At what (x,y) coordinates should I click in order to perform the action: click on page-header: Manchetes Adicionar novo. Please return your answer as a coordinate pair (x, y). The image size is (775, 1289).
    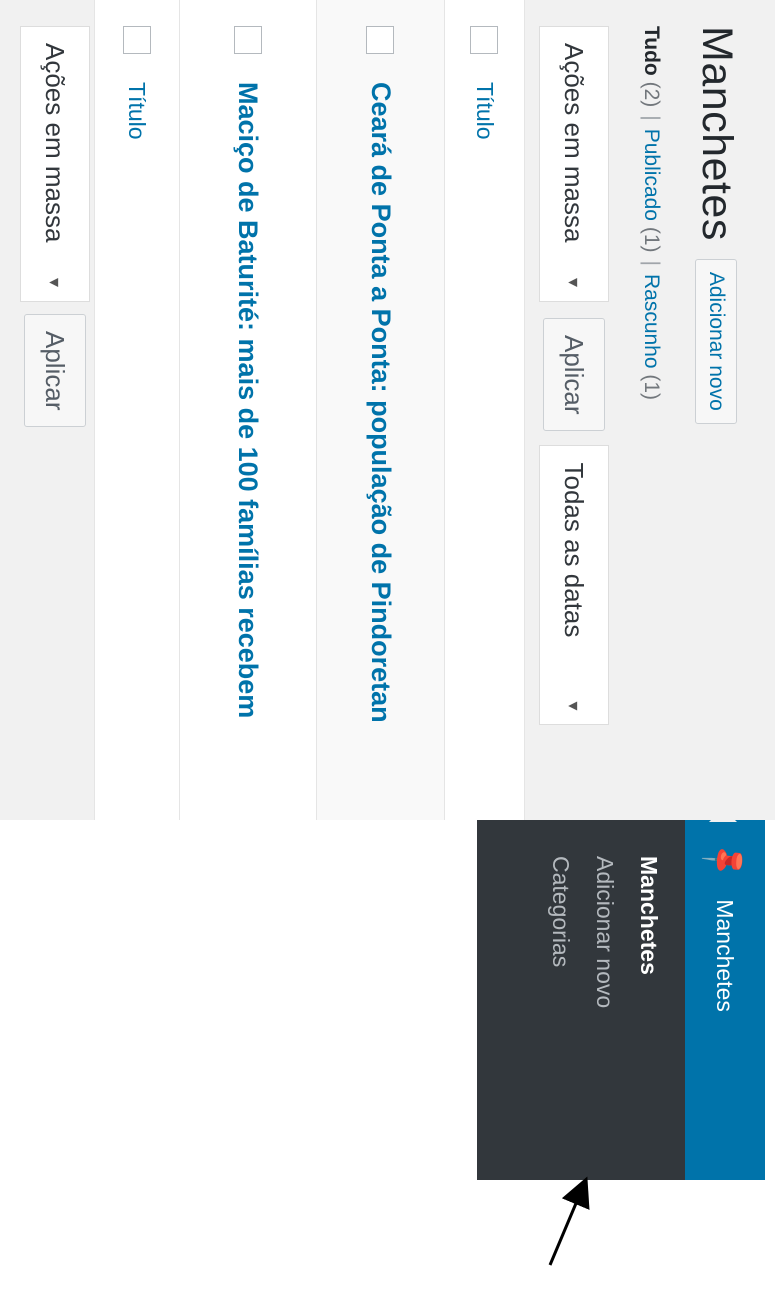
    Looking at the image, I should click on (716, 225).